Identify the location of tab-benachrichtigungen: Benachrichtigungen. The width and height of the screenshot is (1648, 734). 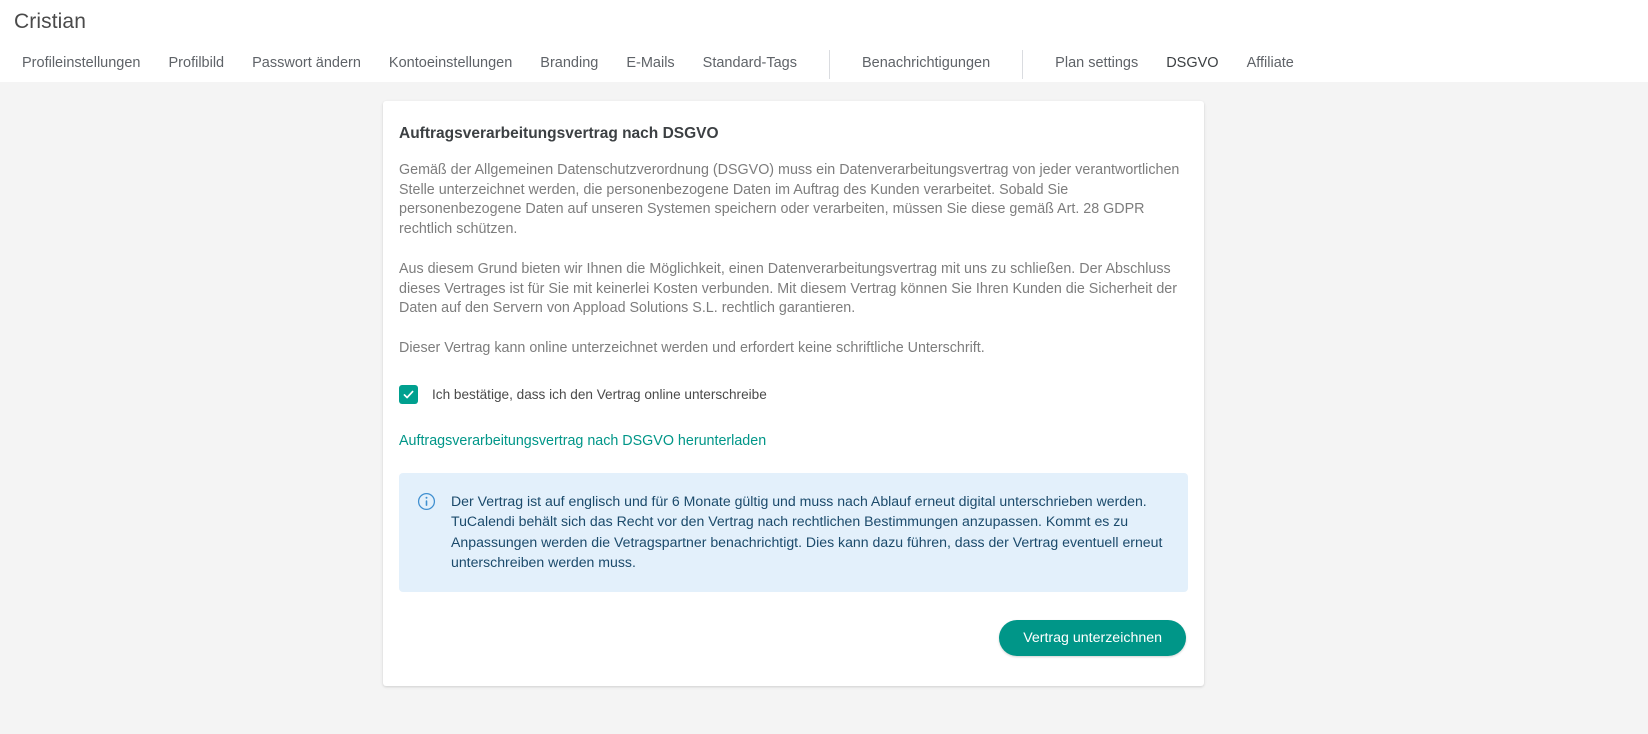
(926, 64).